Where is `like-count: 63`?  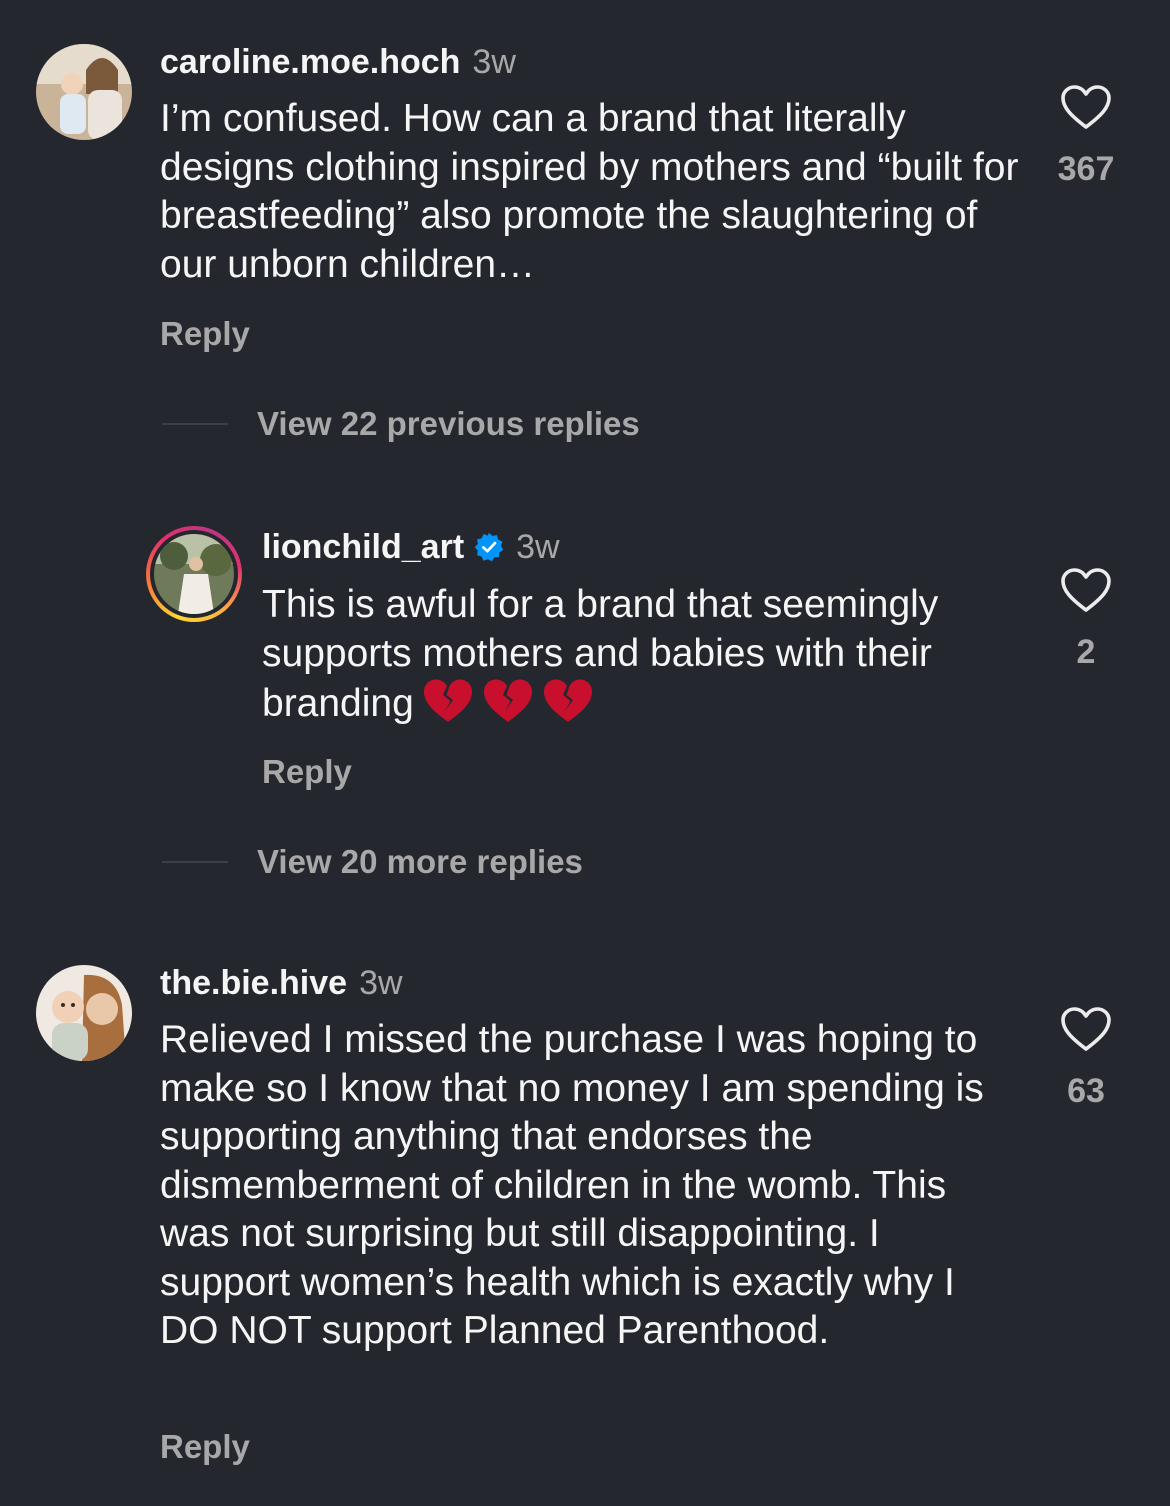
like-count: 63 is located at coordinates (1086, 1091).